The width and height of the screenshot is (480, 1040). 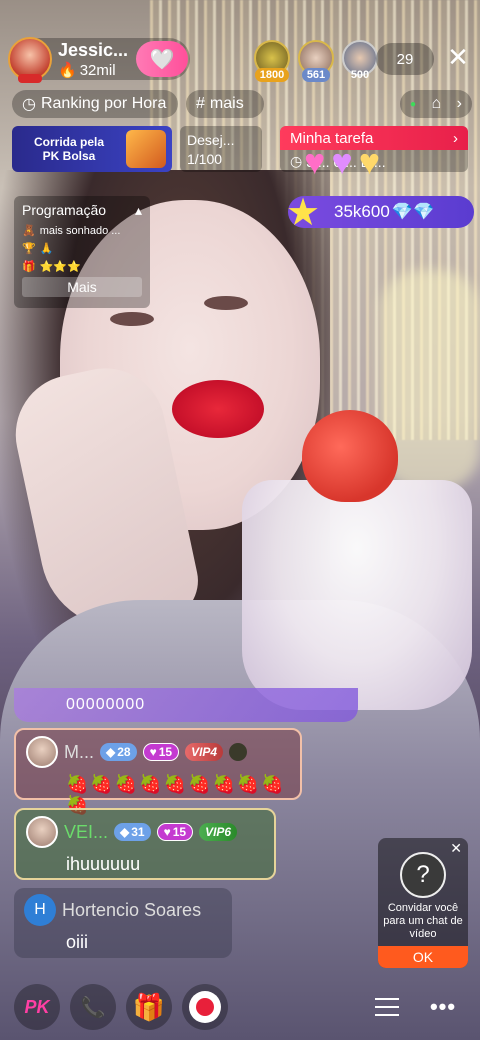 What do you see at coordinates (221, 149) in the screenshot?
I see `wish-card: Desej... 1/100` at bounding box center [221, 149].